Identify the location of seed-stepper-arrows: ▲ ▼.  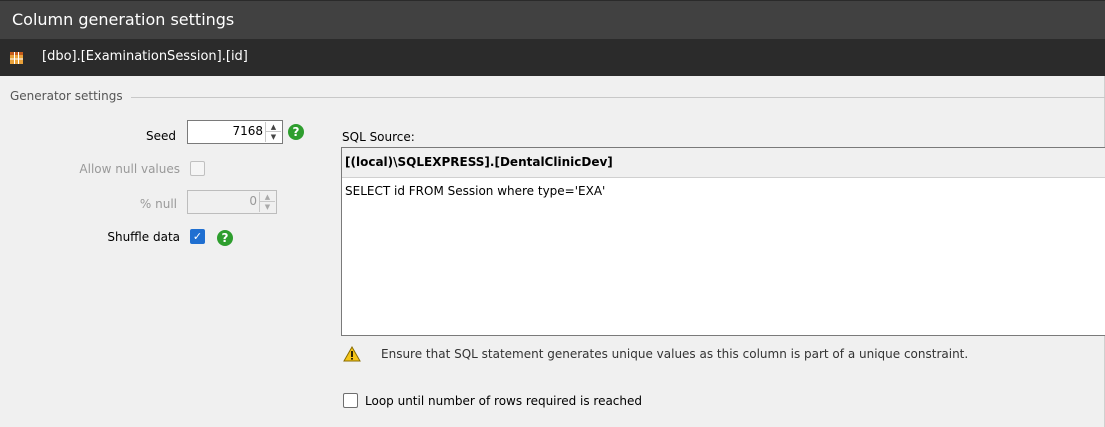
(273, 132).